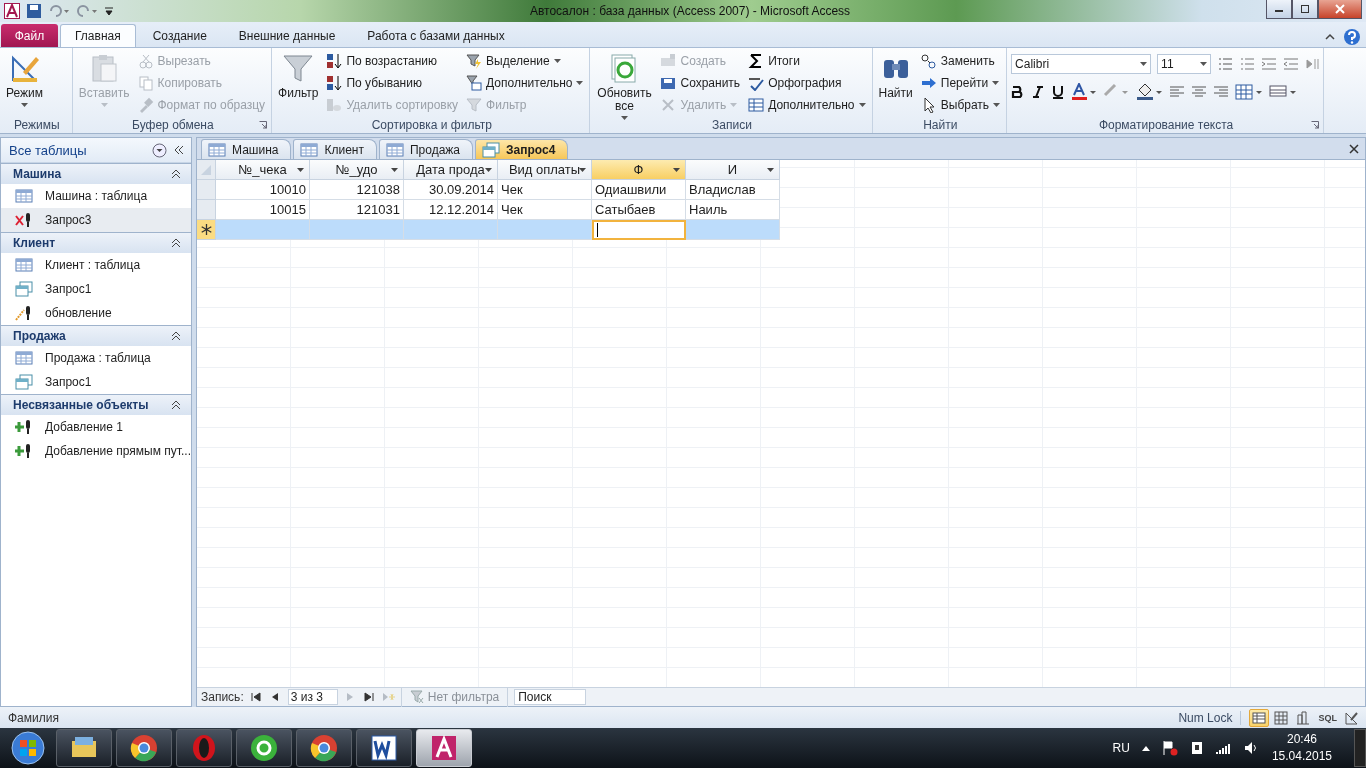  What do you see at coordinates (1279, 9) in the screenshot?
I see `minimize-button` at bounding box center [1279, 9].